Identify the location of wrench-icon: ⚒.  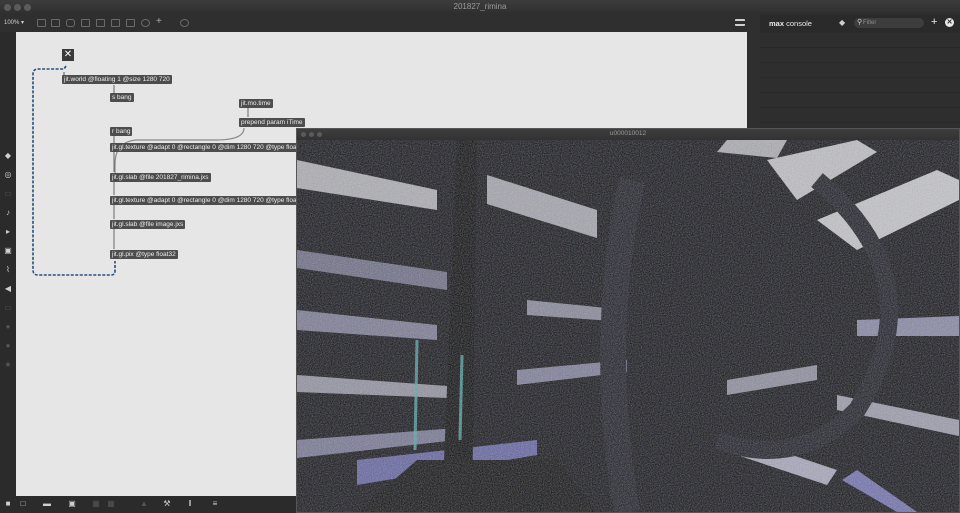
(167, 504).